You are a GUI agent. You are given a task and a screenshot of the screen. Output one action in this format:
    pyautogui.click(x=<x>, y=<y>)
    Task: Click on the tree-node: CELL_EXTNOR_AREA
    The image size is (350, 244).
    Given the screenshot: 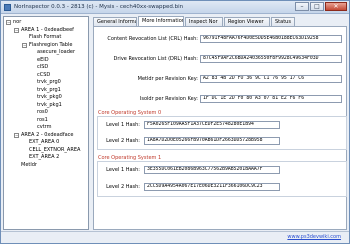 What is the action you would take?
    pyautogui.click(x=47, y=151)
    